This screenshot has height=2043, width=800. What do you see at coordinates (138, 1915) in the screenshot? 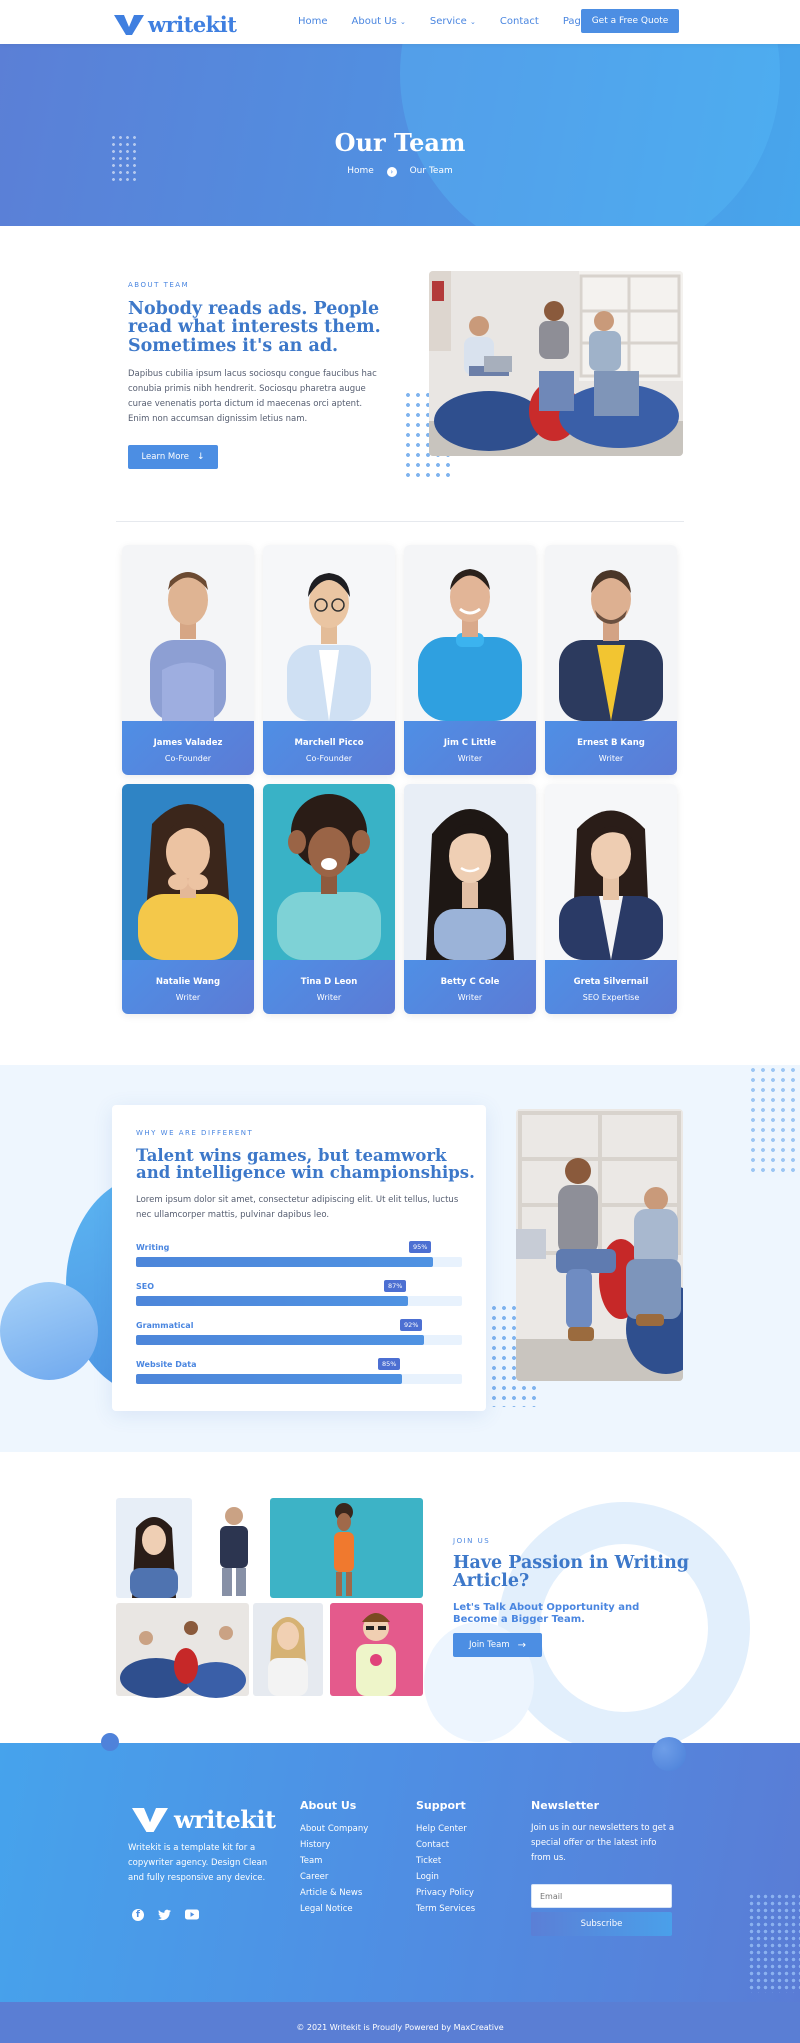
I see `facebook-icon: f` at bounding box center [138, 1915].